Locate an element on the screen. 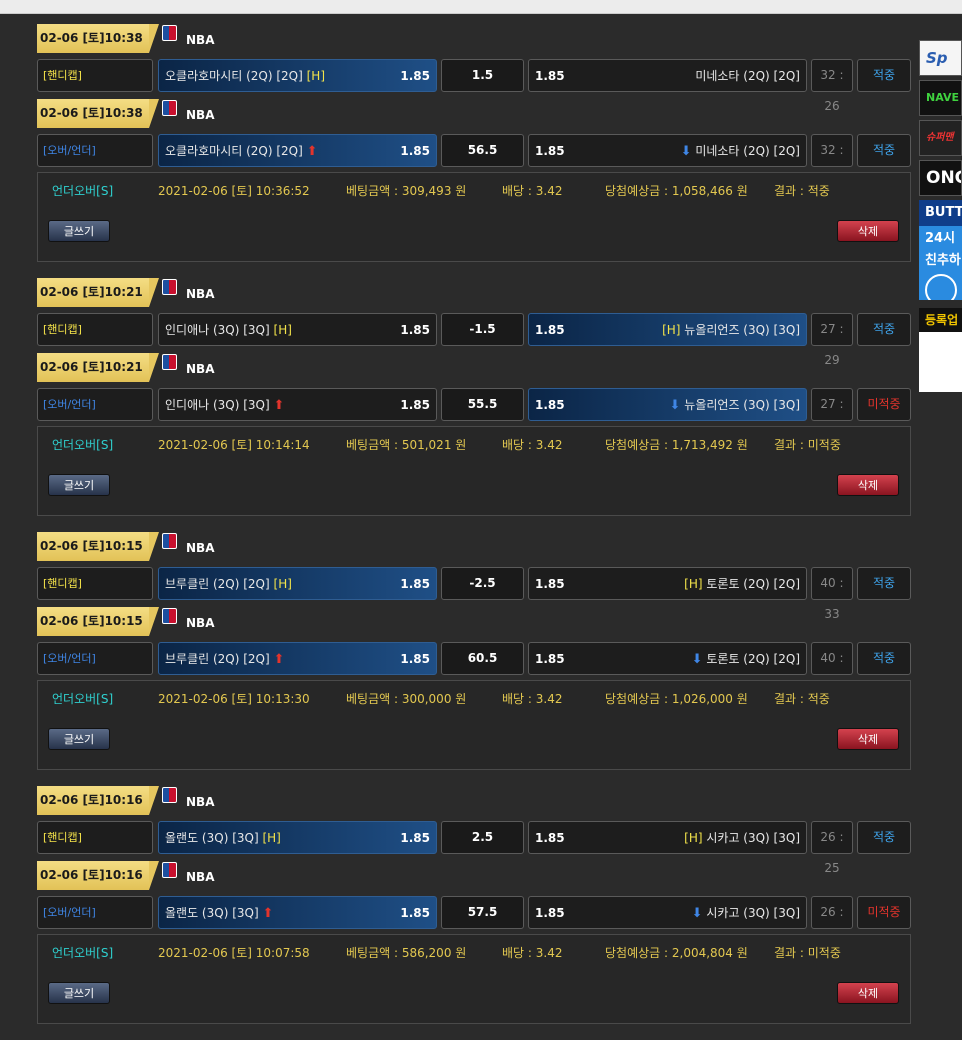 Image resolution: width=962 pixels, height=1040 pixels. home-team-button: 오클라호마시티 (2Q) [2Q] [H] 1.85 is located at coordinates (297, 75).